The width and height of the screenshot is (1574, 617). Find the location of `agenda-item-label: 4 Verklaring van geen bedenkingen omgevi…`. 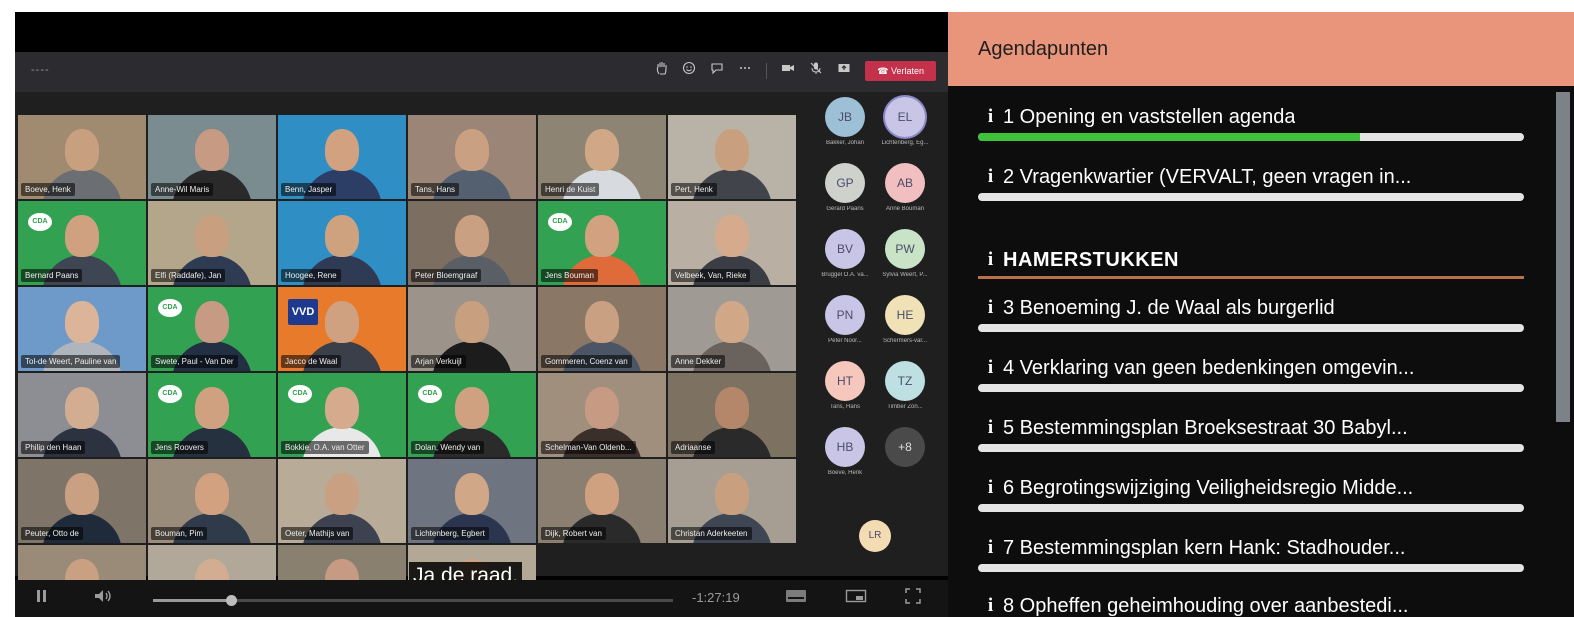

agenda-item-label: 4 Verklaring van geen bedenkingen omgevi… is located at coordinates (1209, 367).